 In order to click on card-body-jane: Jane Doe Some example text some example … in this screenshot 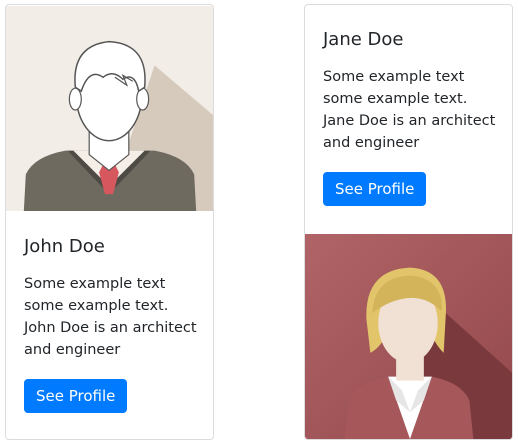, I will do `click(412, 117)`.